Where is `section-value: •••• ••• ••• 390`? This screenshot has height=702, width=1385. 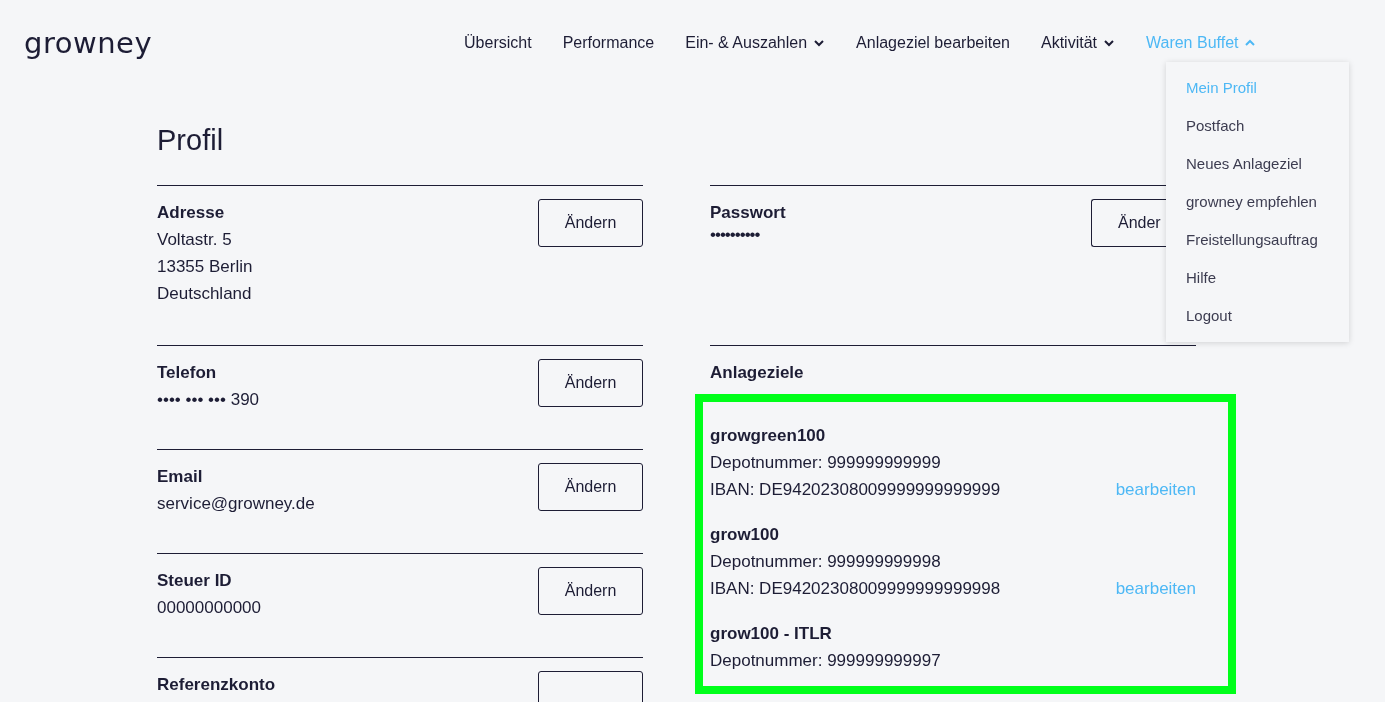 section-value: •••• ••• ••• 390 is located at coordinates (208, 400).